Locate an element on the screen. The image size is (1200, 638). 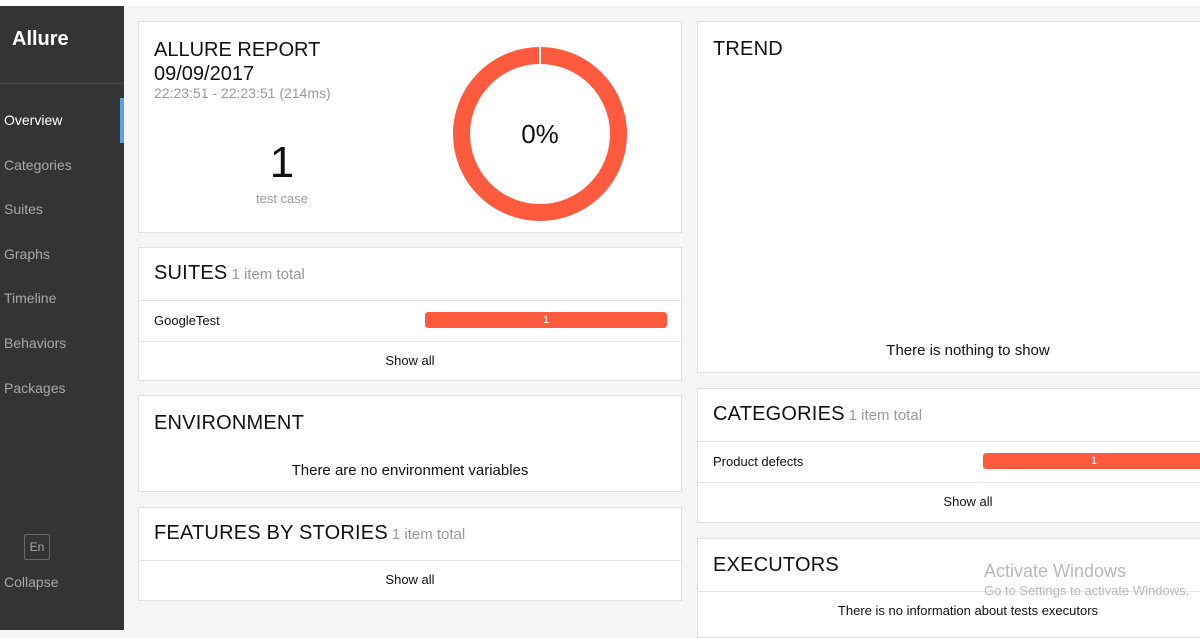
category-row: Product defects 1 is located at coordinates (949, 462).